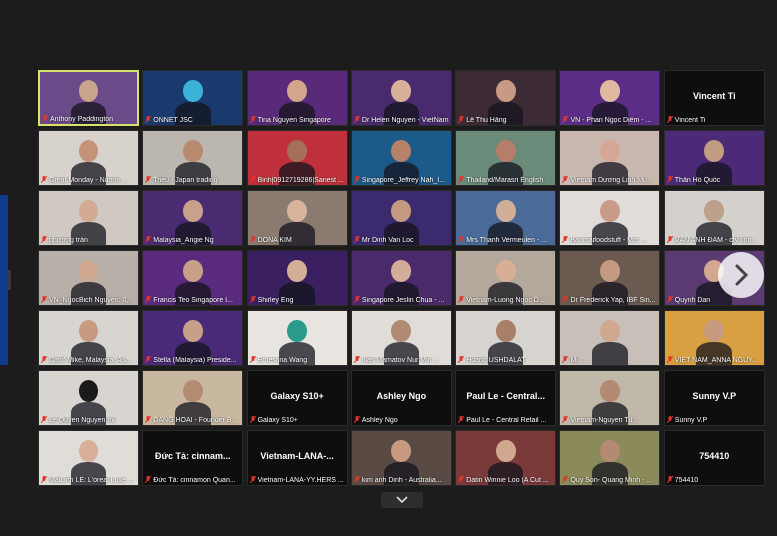 The height and width of the screenshot is (536, 777). Describe the element at coordinates (714, 158) in the screenshot. I see `participant-tile: Thân Hồ Quốc` at that location.